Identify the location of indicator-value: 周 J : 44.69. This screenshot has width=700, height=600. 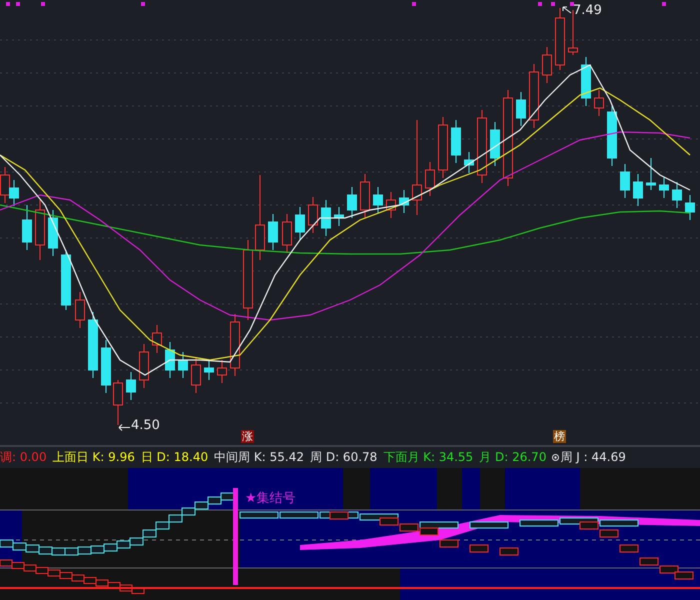
(593, 457).